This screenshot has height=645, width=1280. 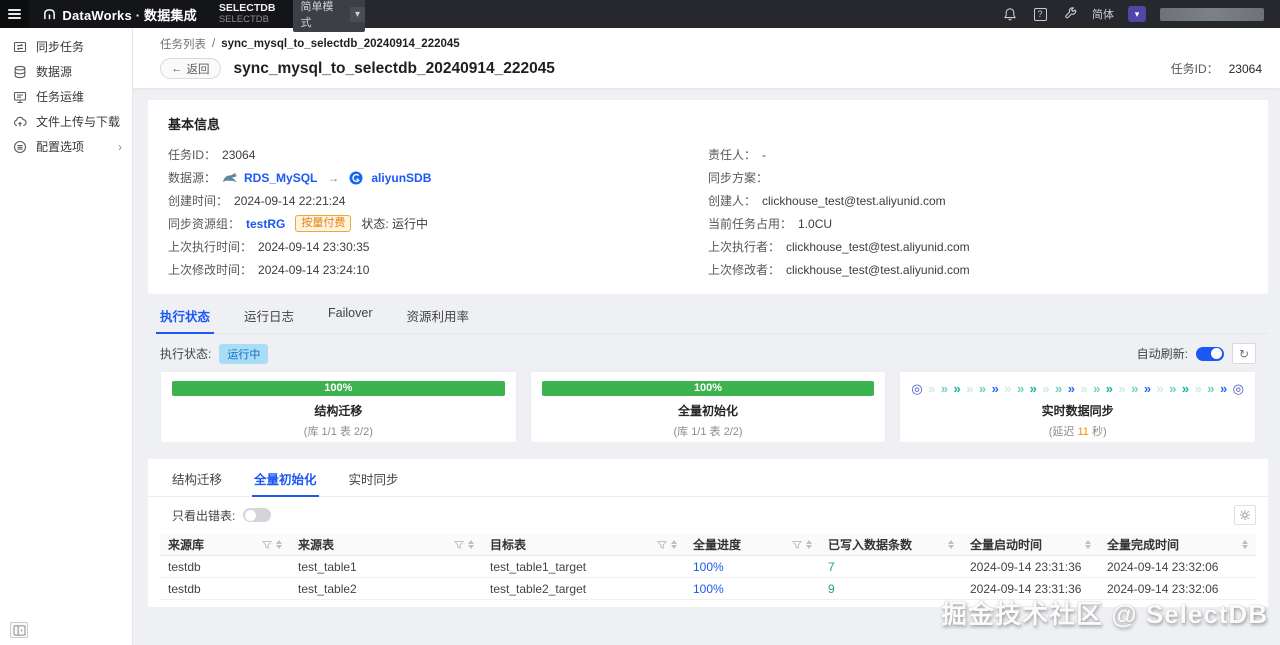 What do you see at coordinates (1103, 14) in the screenshot?
I see `language-selector: 简体` at bounding box center [1103, 14].